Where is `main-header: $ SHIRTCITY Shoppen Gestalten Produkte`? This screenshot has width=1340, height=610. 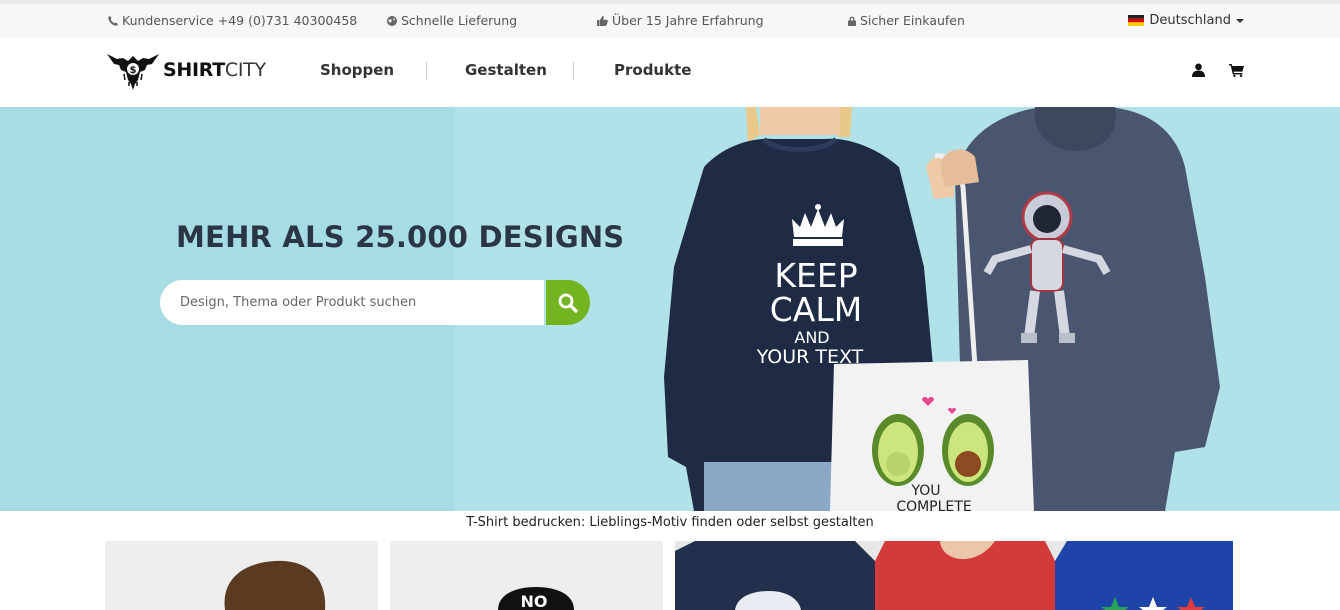
main-header: $ SHIRTCITY Shoppen Gestalten Produkte is located at coordinates (670, 72).